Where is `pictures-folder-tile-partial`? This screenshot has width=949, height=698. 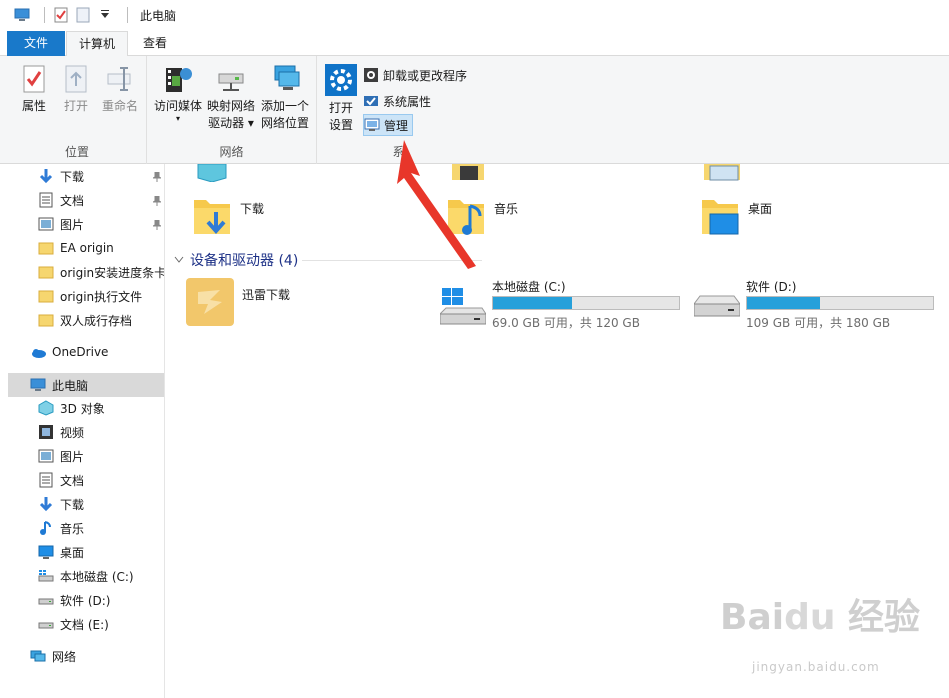 pictures-folder-tile-partial is located at coordinates (722, 173).